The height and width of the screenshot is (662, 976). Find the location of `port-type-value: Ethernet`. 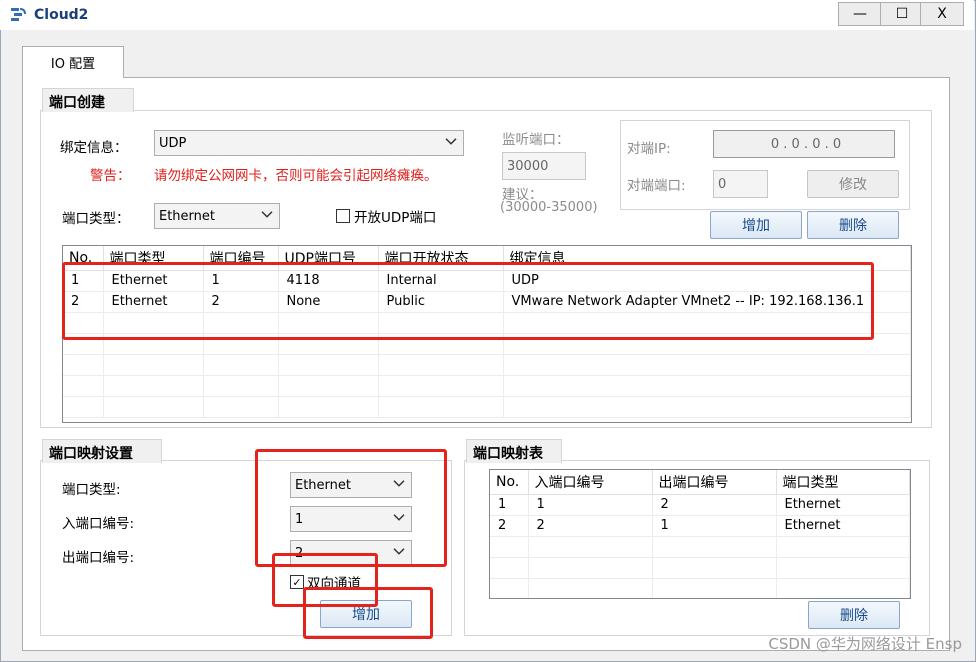

port-type-value: Ethernet is located at coordinates (187, 216).